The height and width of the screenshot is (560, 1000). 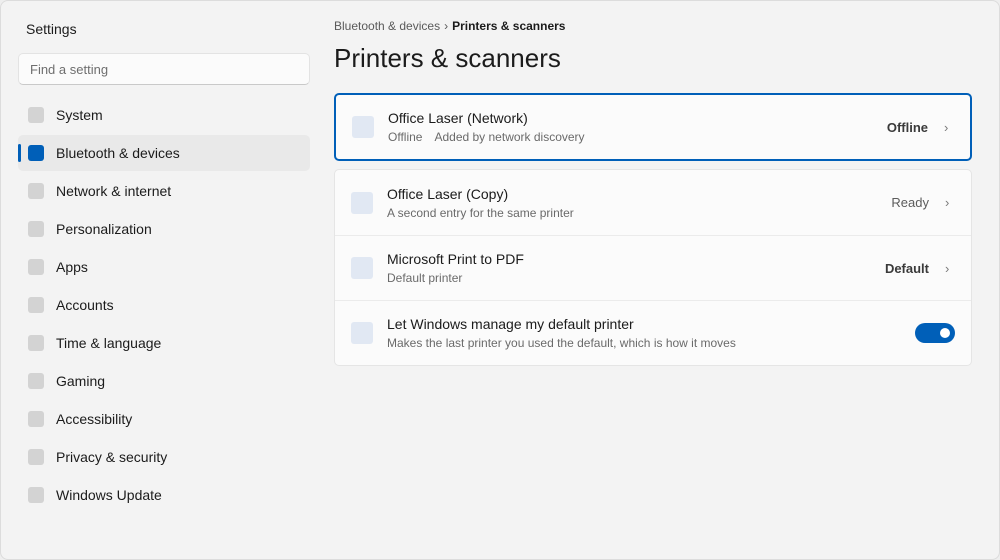 I want to click on accounts-icon, so click(x=36, y=305).